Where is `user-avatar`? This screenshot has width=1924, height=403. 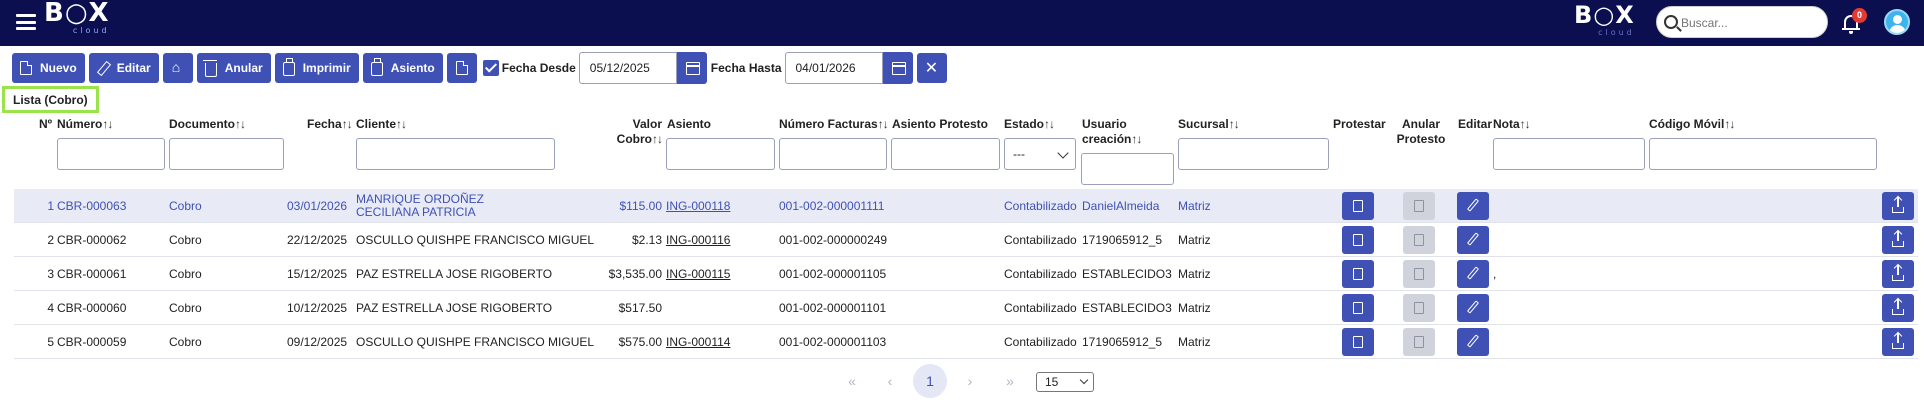
user-avatar is located at coordinates (1897, 22).